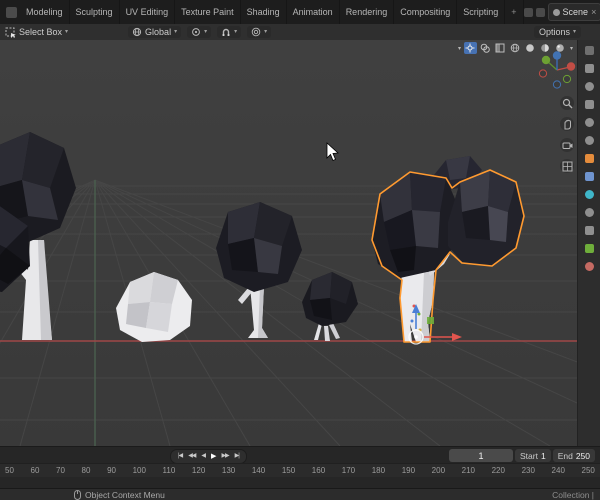  I want to click on rendered-shading-button, so click(560, 48).